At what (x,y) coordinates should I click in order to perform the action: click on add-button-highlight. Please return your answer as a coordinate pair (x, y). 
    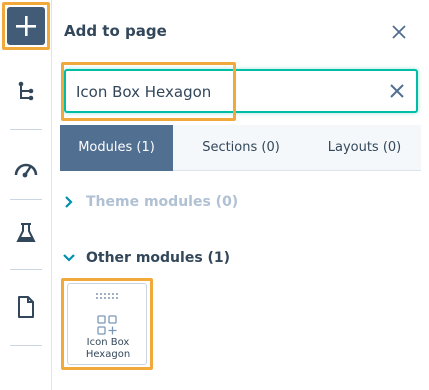
    Looking at the image, I should click on (26, 26).